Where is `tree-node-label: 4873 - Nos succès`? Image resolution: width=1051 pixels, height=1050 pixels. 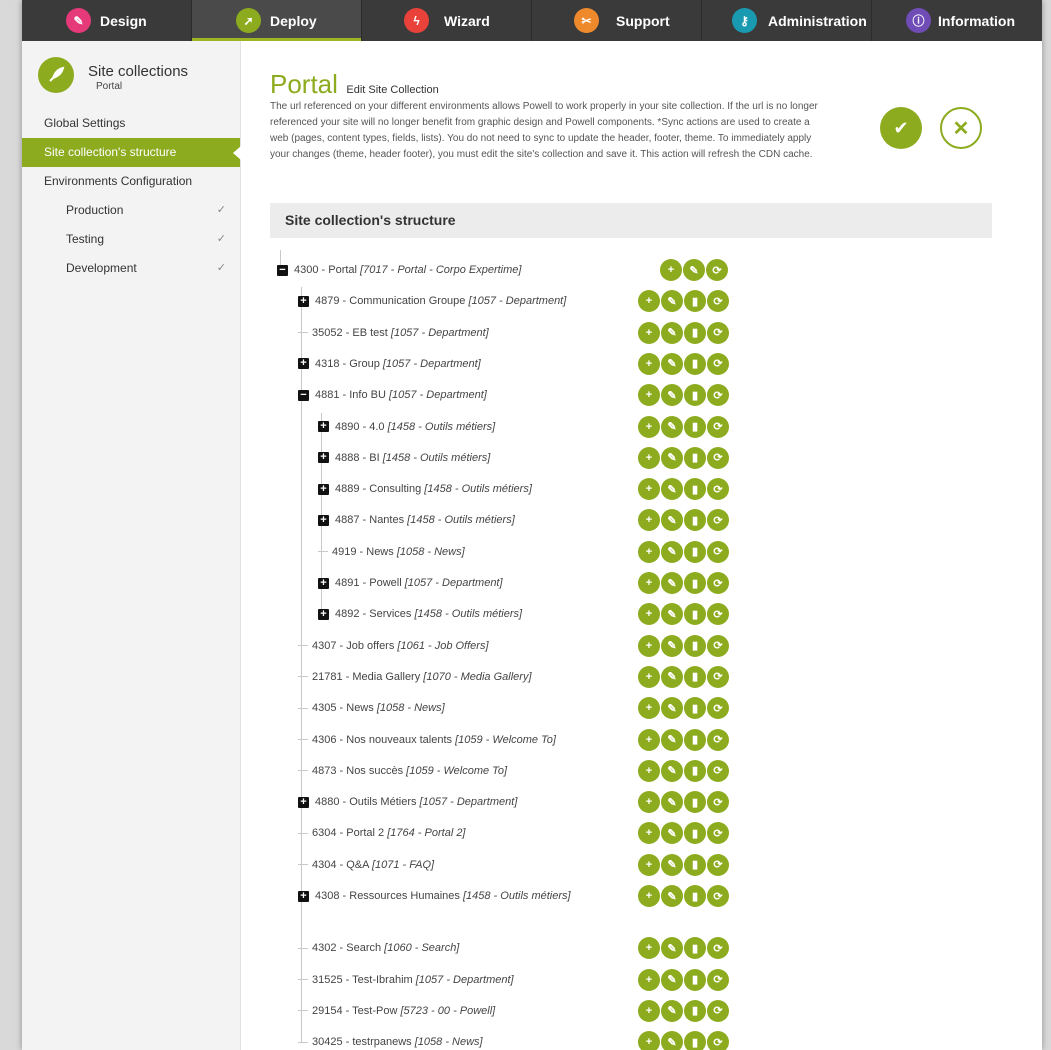 tree-node-label: 4873 - Nos succès is located at coordinates (359, 771).